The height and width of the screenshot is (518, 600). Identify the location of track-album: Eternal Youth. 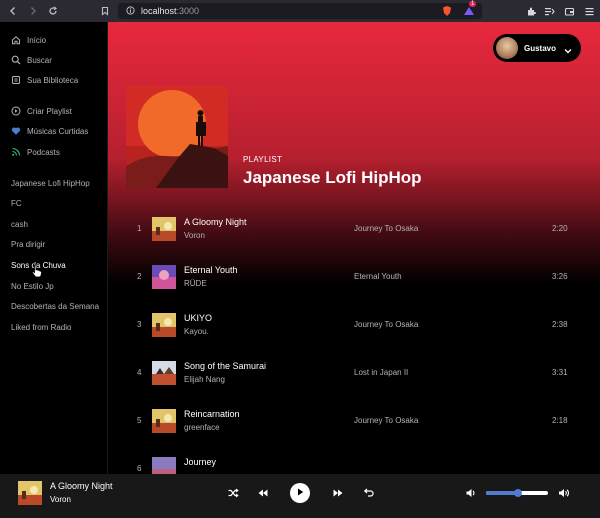
(378, 276).